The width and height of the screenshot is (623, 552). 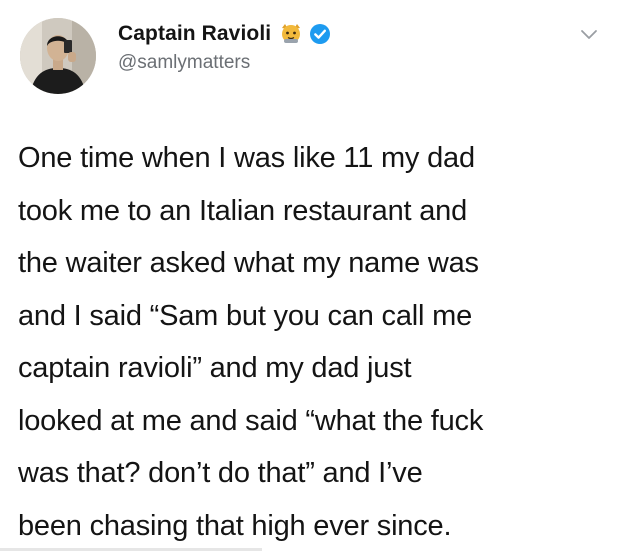 What do you see at coordinates (313, 368) in the screenshot?
I see `tweet-line: captain ravioli” and my dad just` at bounding box center [313, 368].